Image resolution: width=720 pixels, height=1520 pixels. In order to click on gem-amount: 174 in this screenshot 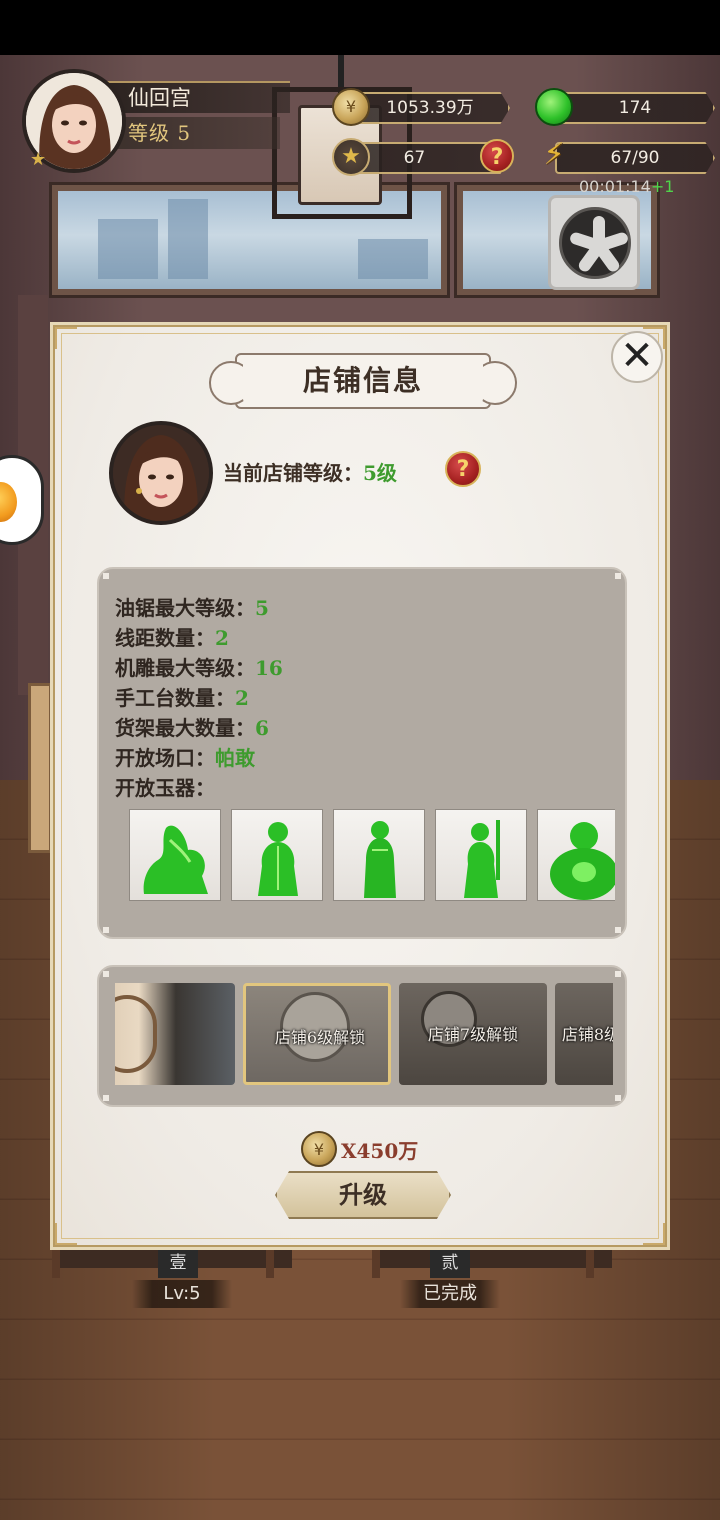, I will do `click(635, 108)`.